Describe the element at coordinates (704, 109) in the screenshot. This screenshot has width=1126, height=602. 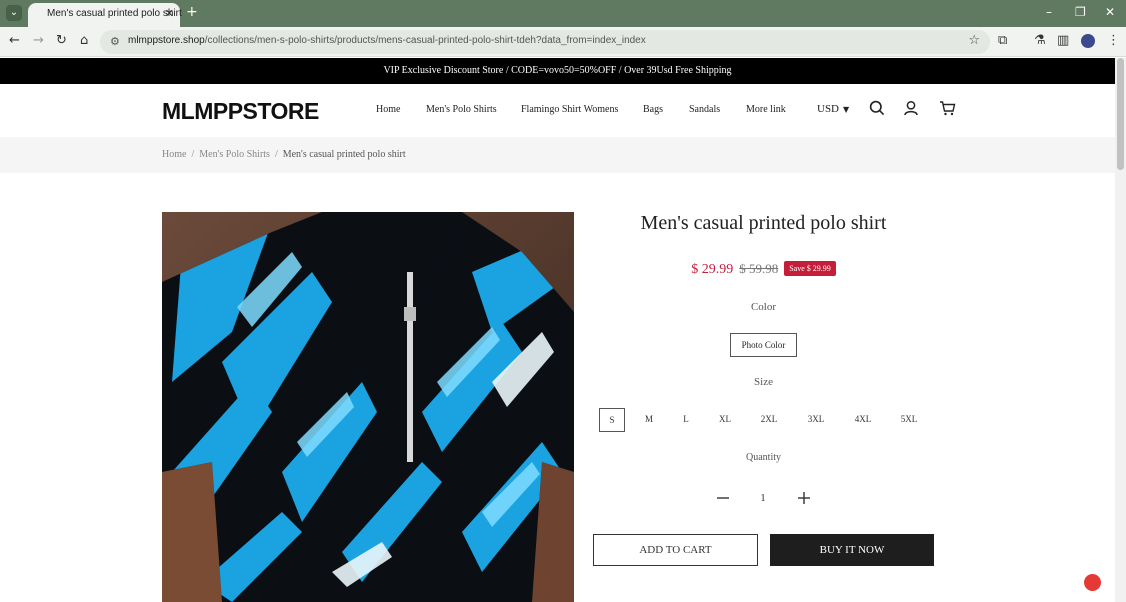
I see `nav-sandals: Sandals` at that location.